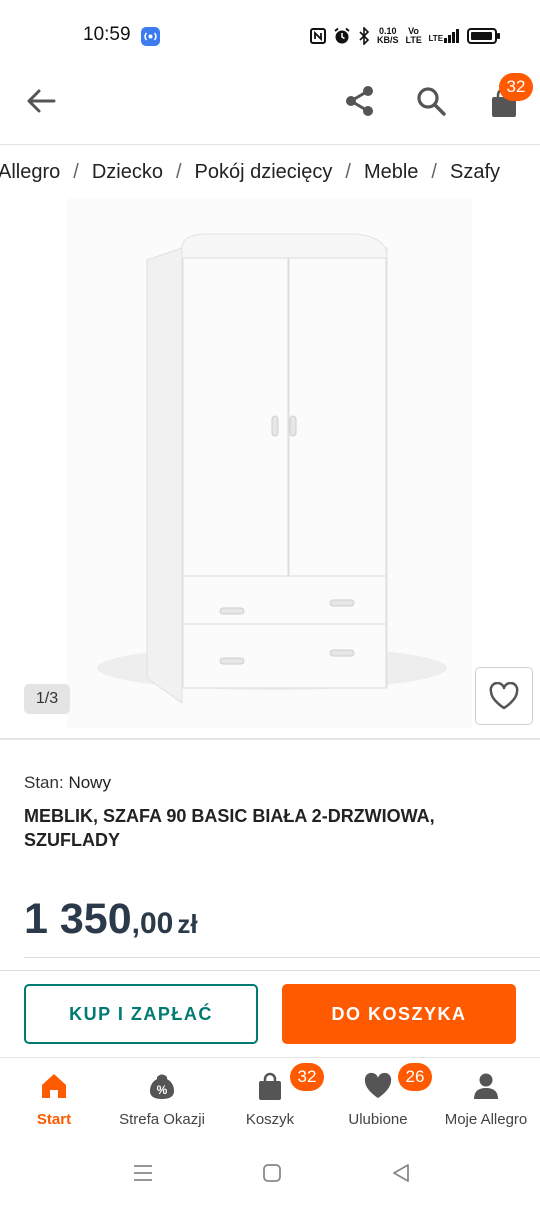 This screenshot has height=1206, width=540. What do you see at coordinates (54, 1119) in the screenshot?
I see `nav-label: Start` at bounding box center [54, 1119].